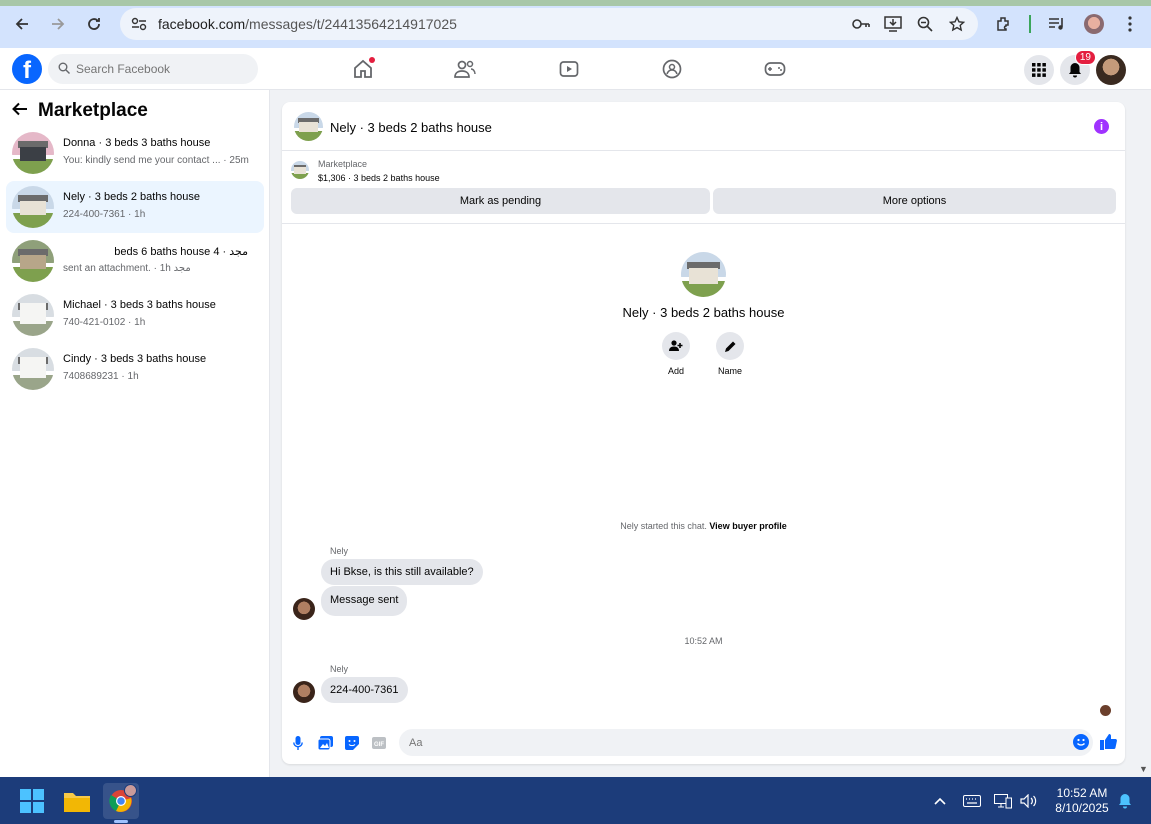 This screenshot has height=824, width=1151. What do you see at coordinates (1030, 24) in the screenshot?
I see `toolbar-divider` at bounding box center [1030, 24].